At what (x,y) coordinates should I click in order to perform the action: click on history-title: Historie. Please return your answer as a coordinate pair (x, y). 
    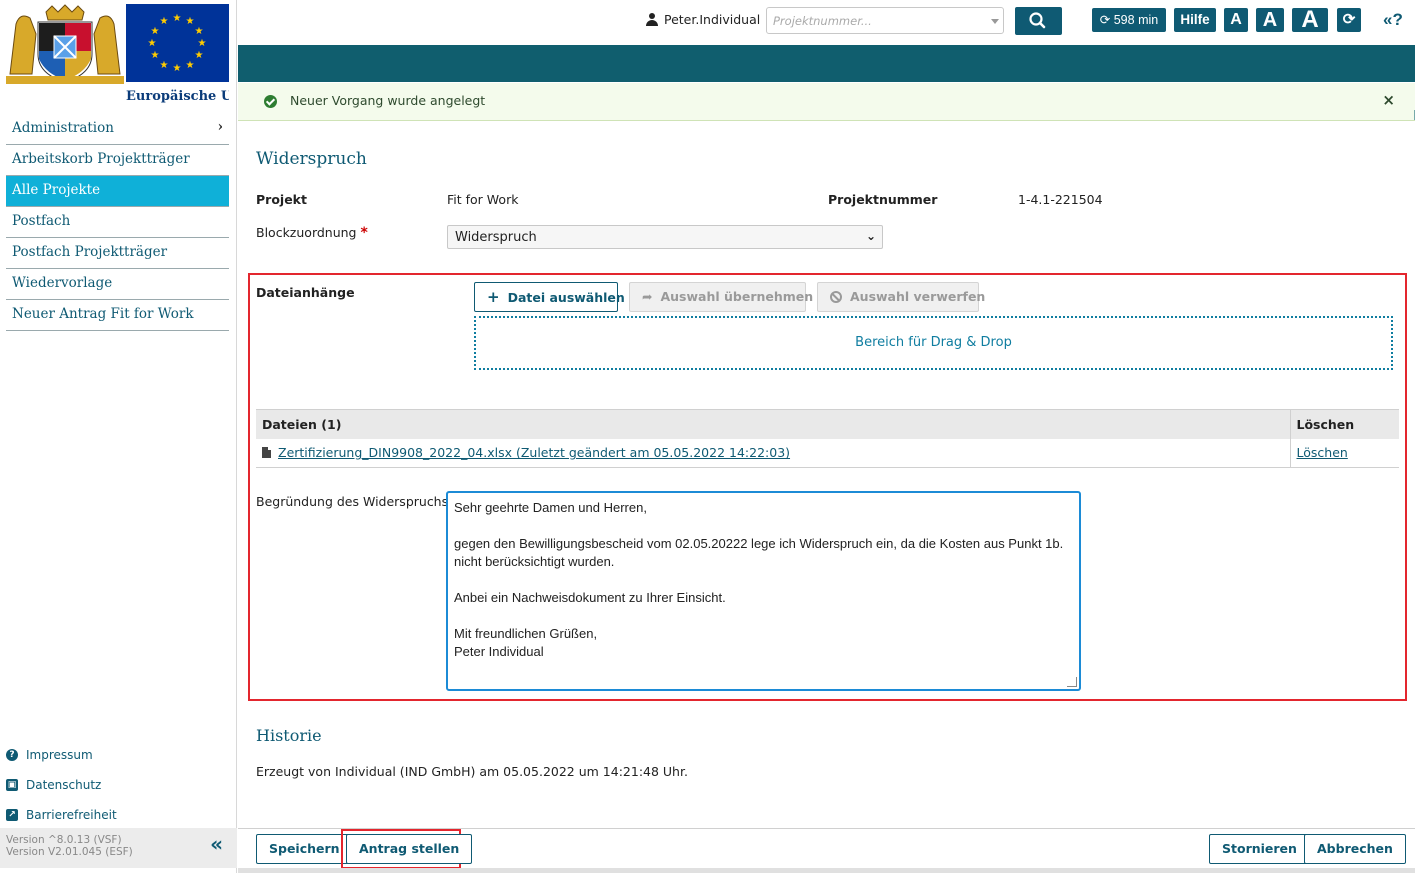
    Looking at the image, I should click on (289, 735).